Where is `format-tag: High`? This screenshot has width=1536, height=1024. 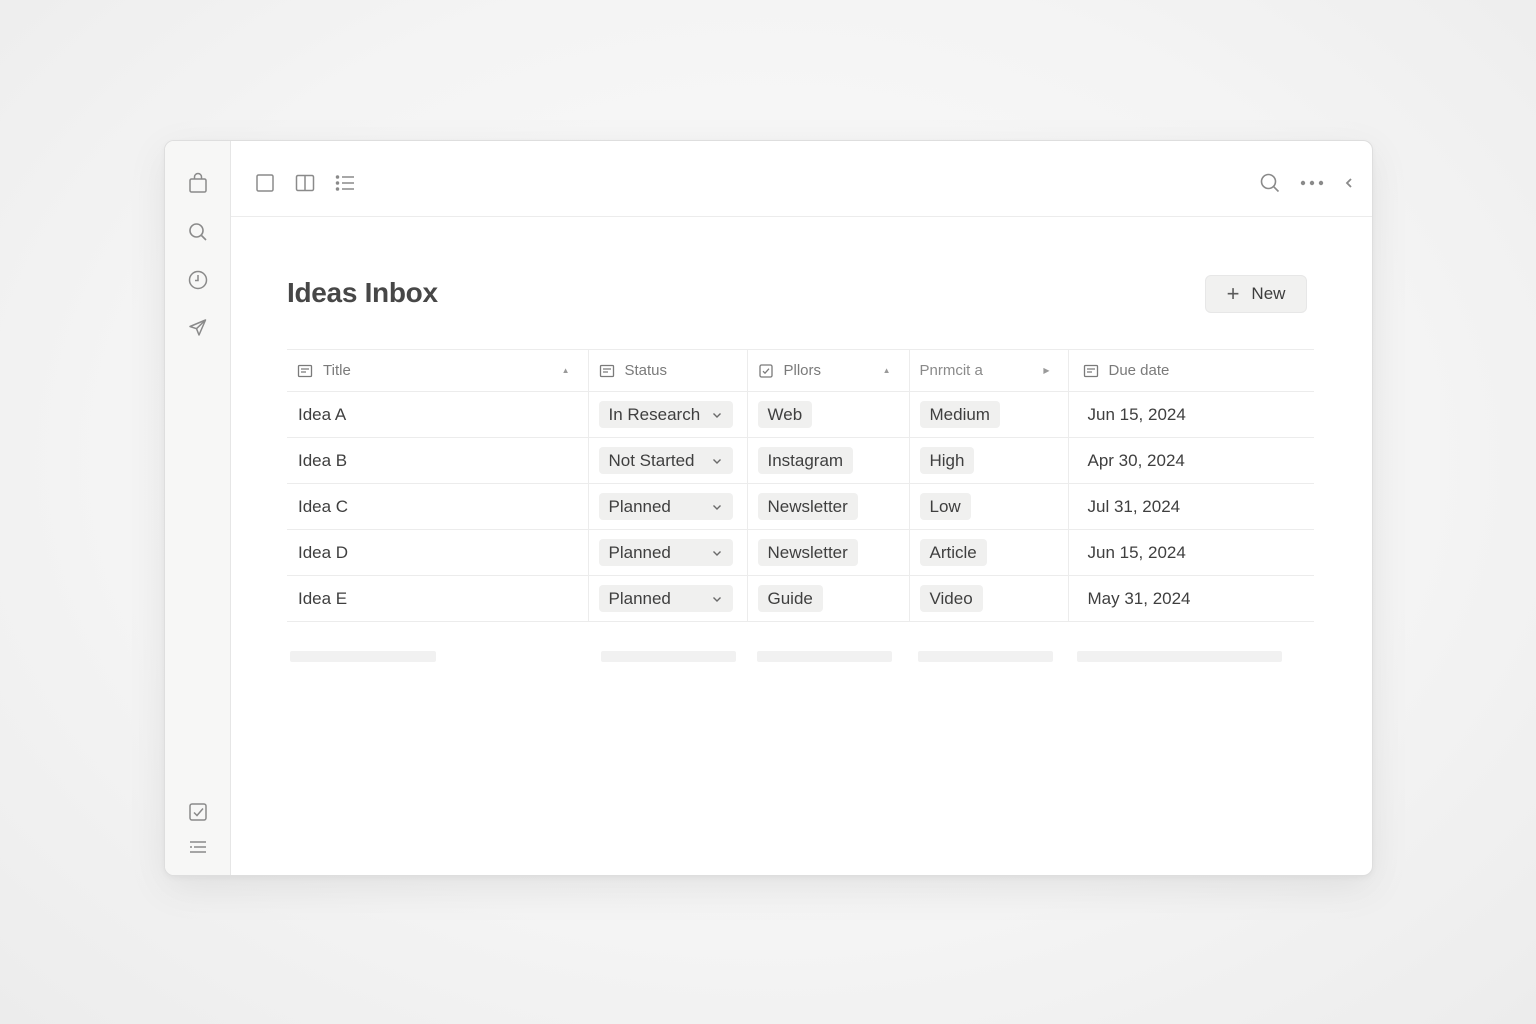
format-tag: High is located at coordinates (947, 460).